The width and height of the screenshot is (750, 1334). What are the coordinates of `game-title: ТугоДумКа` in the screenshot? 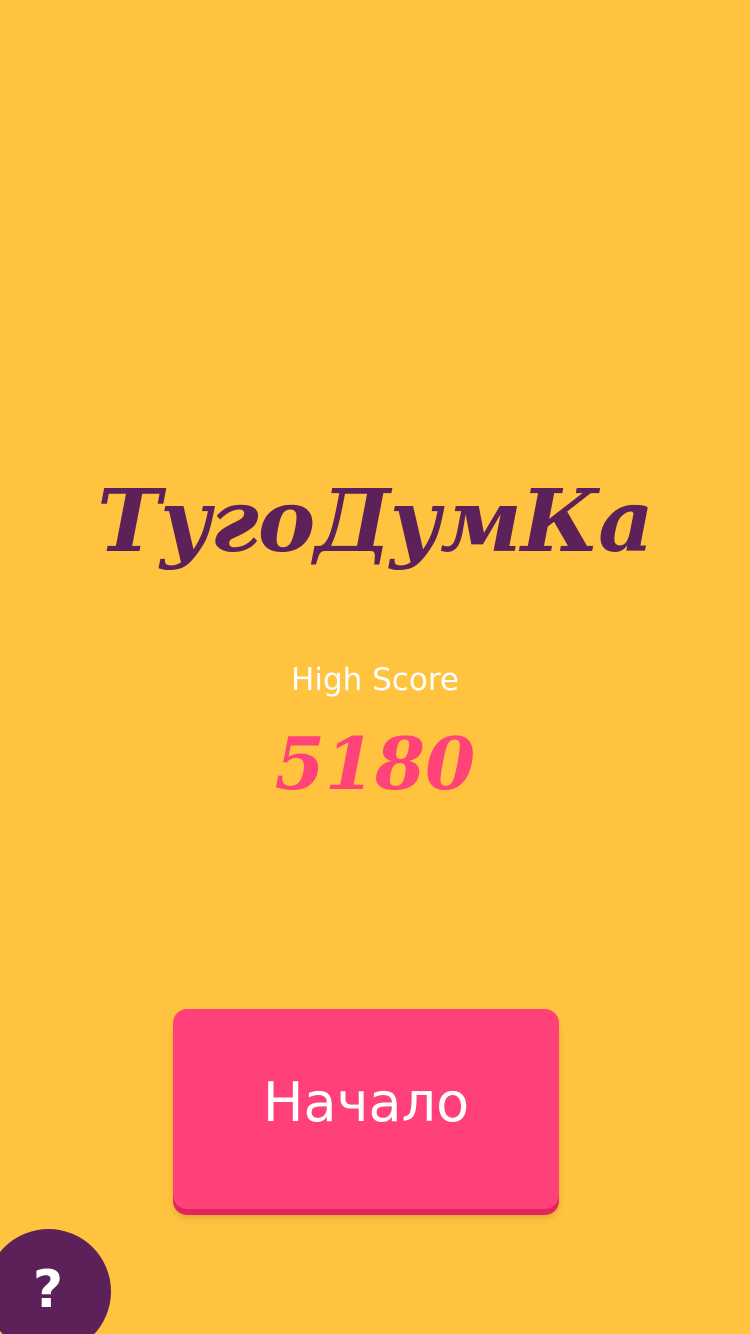 It's located at (375, 521).